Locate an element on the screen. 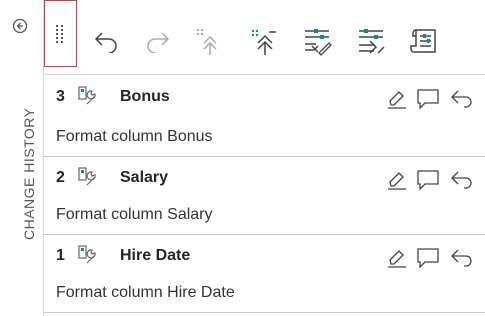  move-to-top-icon is located at coordinates (207, 42).